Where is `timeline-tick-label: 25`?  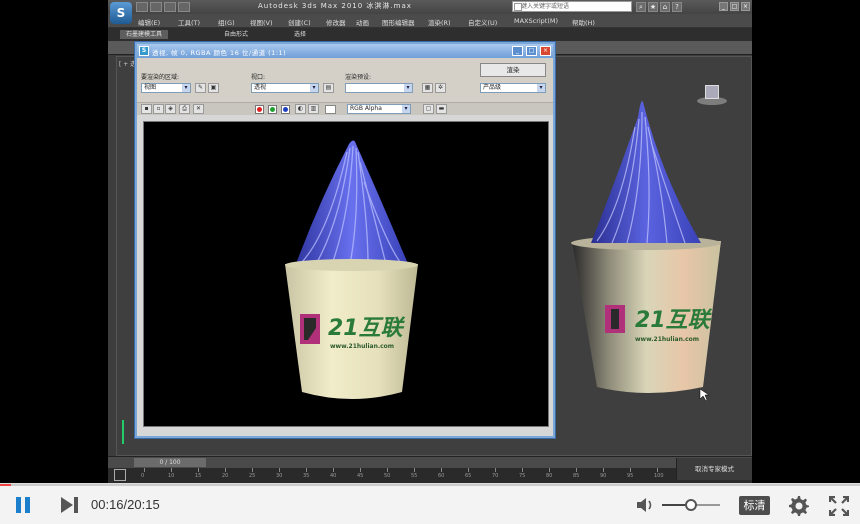 timeline-tick-label: 25 is located at coordinates (252, 476).